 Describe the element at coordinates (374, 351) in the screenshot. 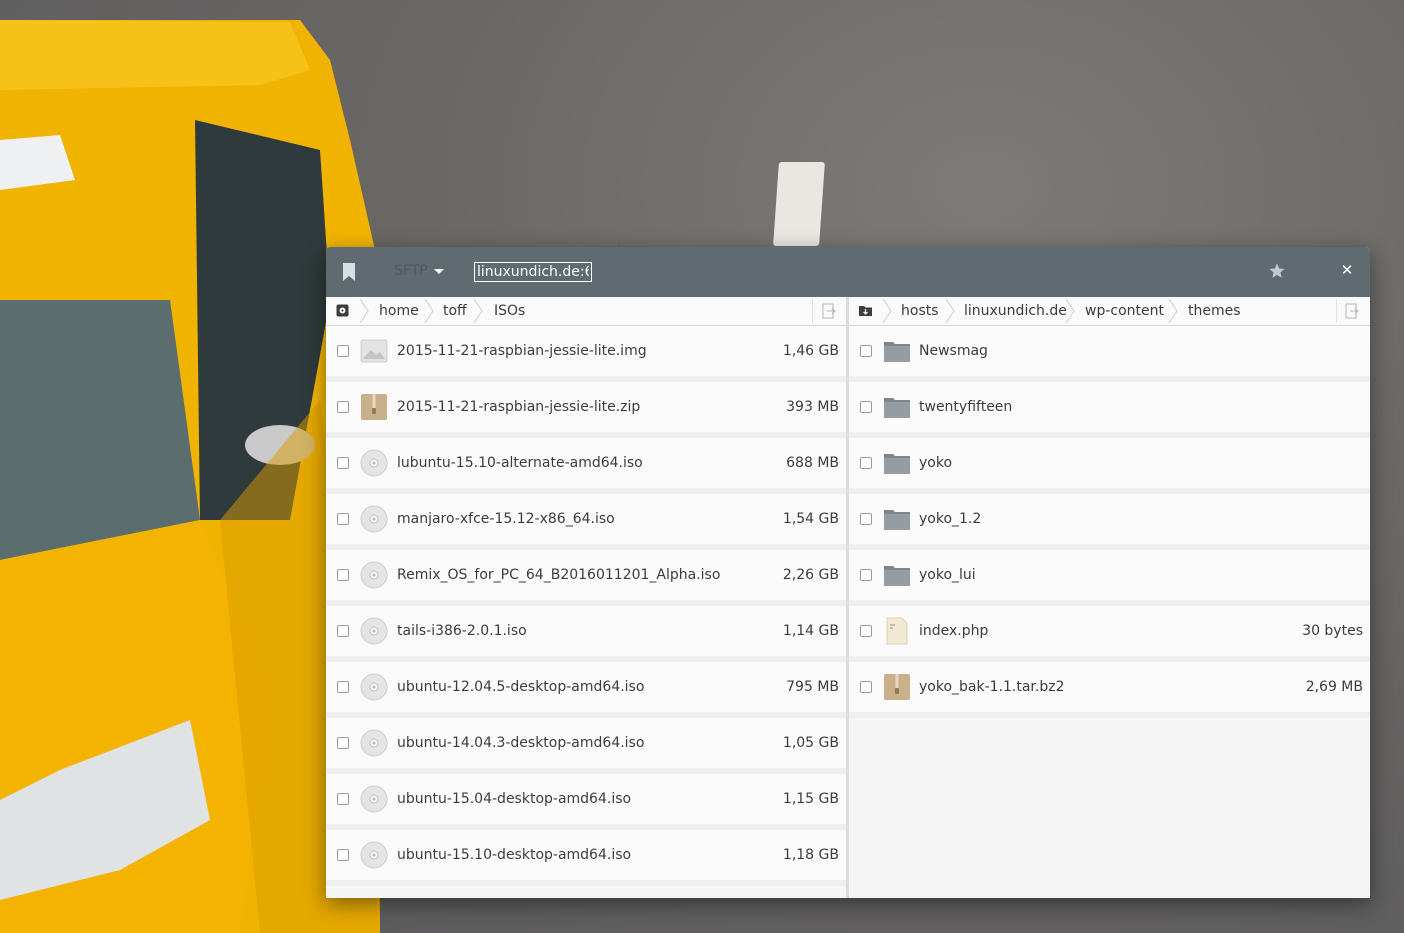

I see `disk-image-icon` at that location.